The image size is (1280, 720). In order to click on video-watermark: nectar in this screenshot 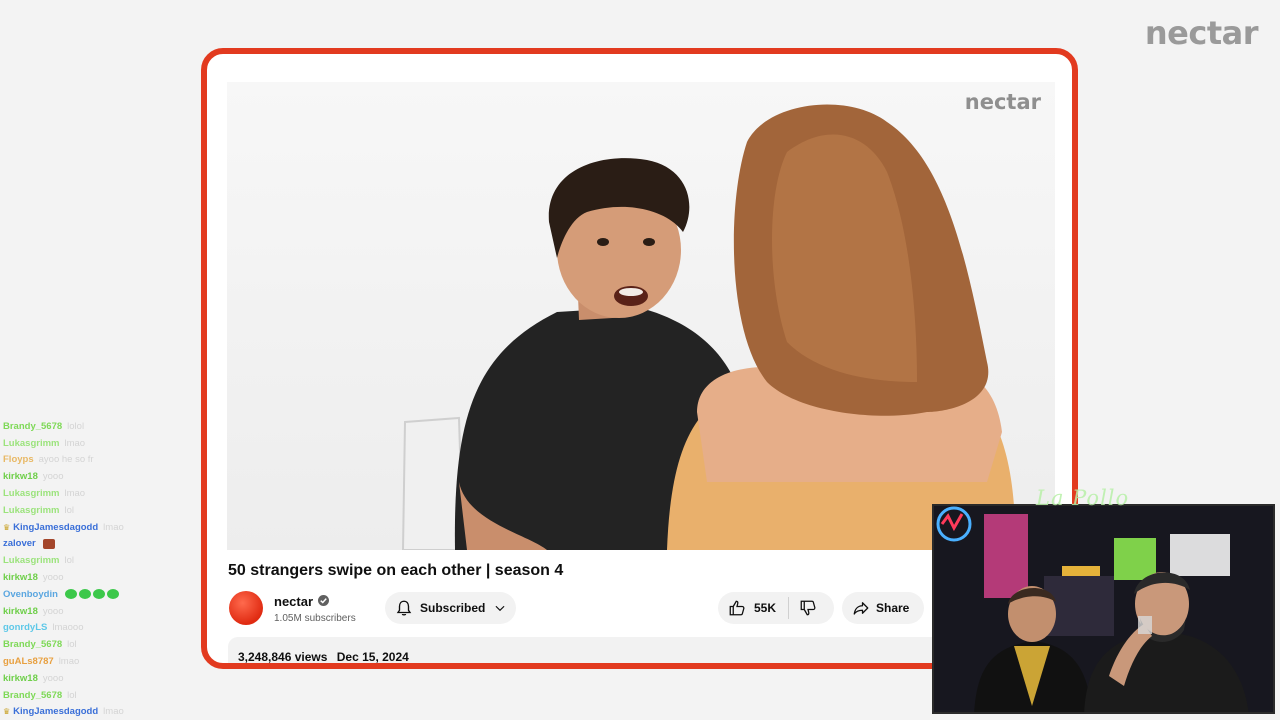, I will do `click(1002, 102)`.